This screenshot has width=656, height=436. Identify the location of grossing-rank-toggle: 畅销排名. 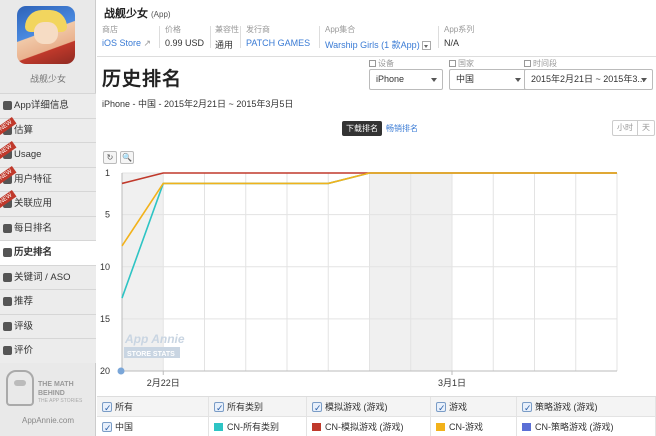
(402, 128).